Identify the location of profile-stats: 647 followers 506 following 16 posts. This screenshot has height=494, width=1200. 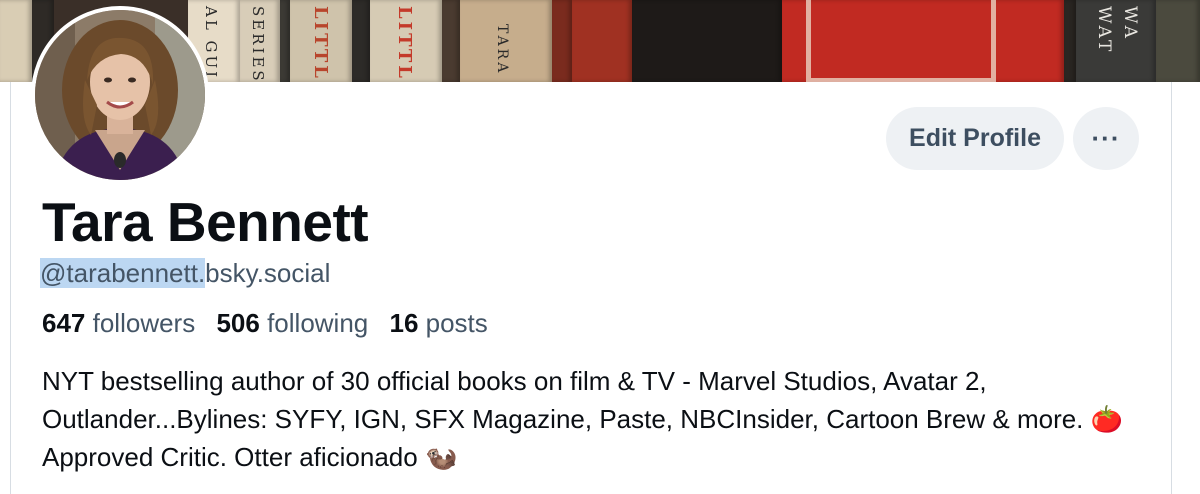
(272, 323).